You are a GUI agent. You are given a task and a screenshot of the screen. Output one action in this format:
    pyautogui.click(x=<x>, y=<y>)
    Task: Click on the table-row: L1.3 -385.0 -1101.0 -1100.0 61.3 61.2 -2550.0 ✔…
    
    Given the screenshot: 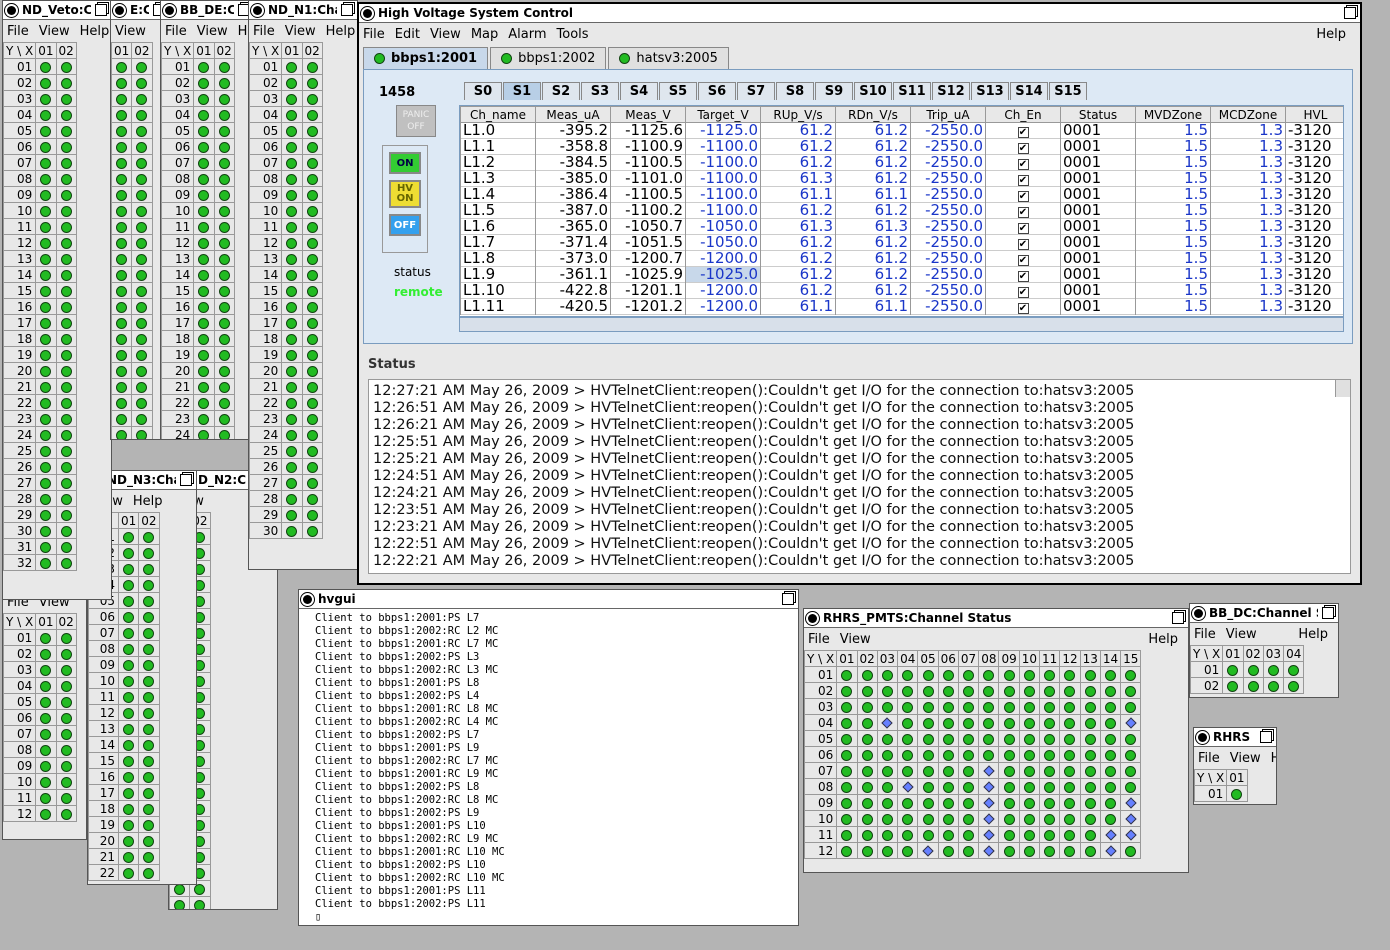 What is the action you would take?
    pyautogui.click(x=901, y=178)
    